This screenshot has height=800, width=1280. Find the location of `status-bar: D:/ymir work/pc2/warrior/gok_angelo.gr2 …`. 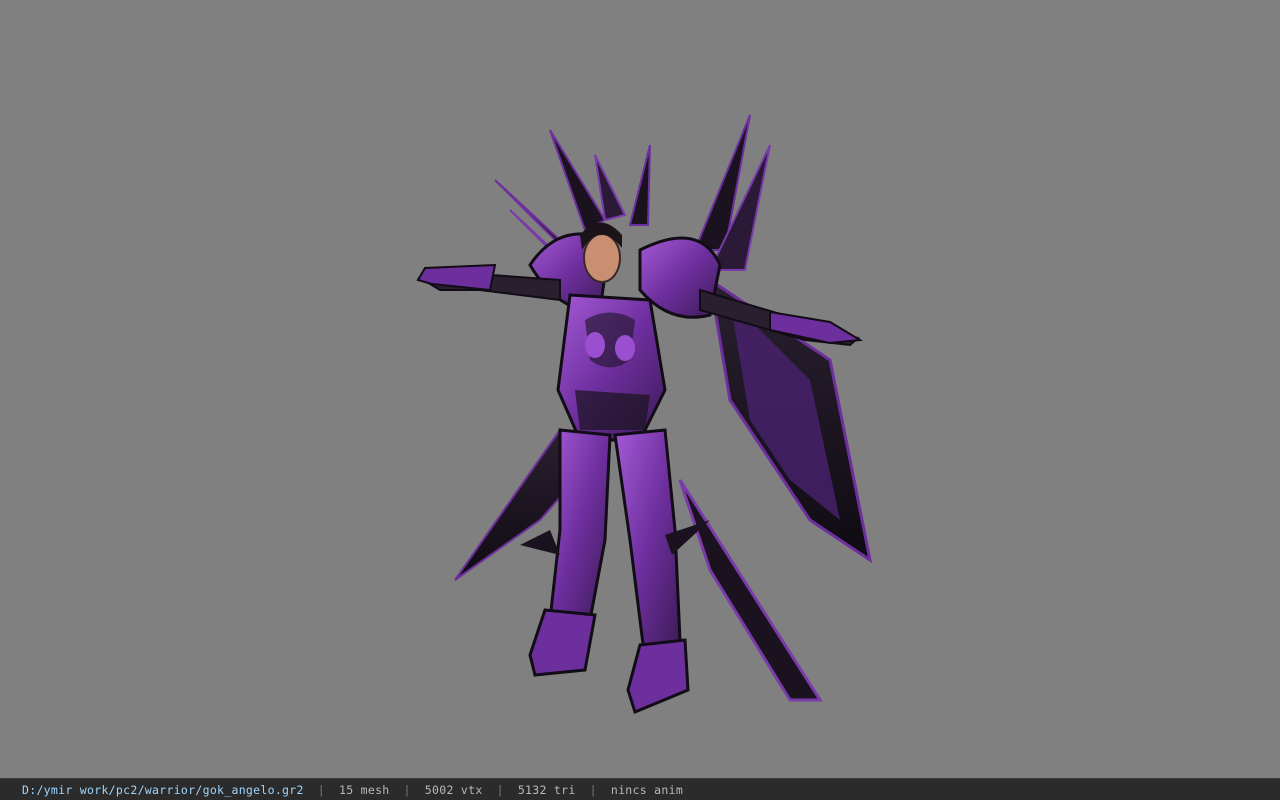

status-bar: D:/ymir work/pc2/warrior/gok_angelo.gr2 … is located at coordinates (640, 789).